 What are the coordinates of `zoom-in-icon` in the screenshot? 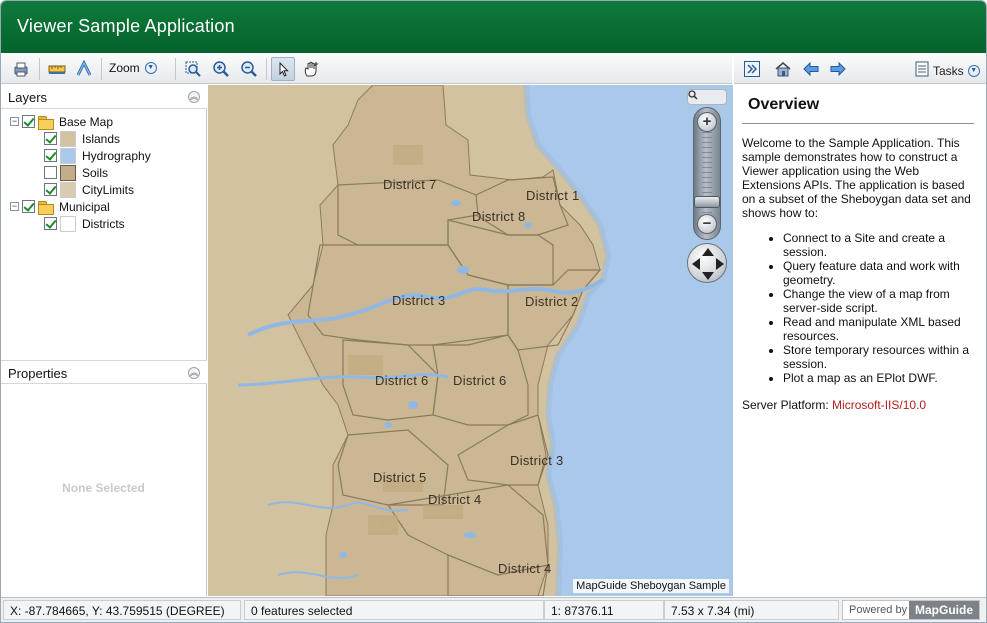 It's located at (221, 69).